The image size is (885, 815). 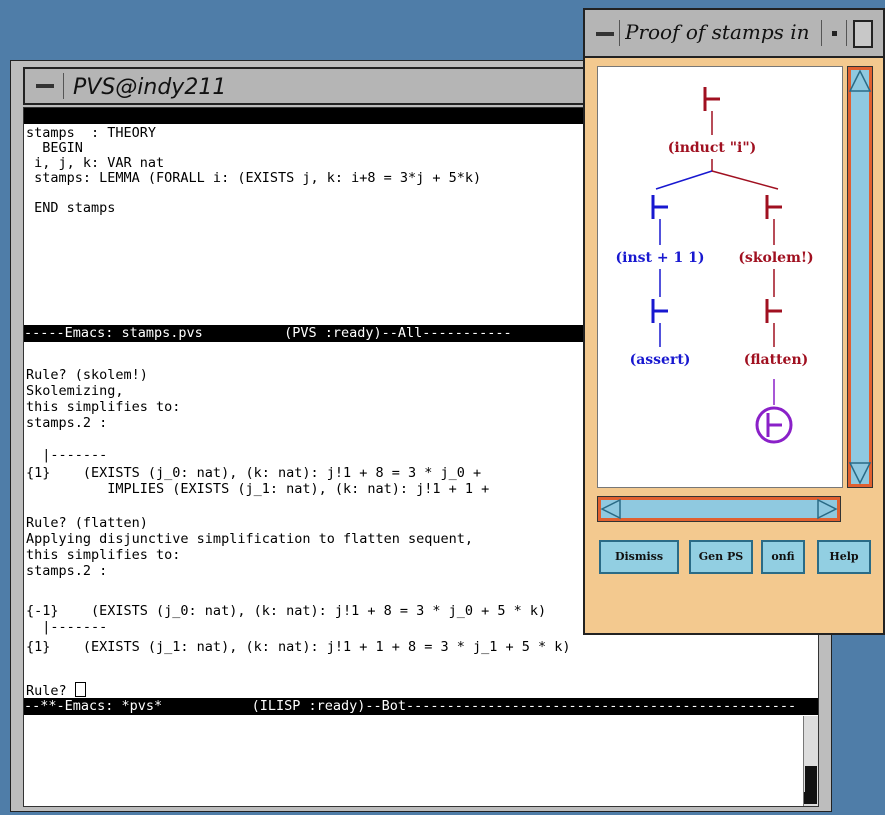 What do you see at coordinates (70, 208) in the screenshot?
I see `source-line: END stamps` at bounding box center [70, 208].